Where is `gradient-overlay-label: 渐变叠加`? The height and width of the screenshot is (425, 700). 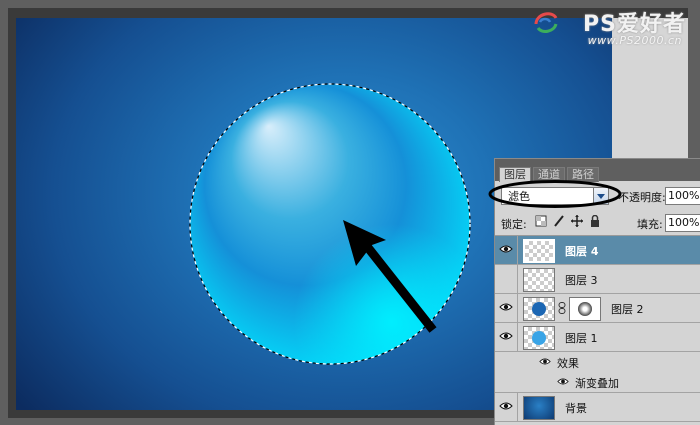
gradient-overlay-label: 渐变叠加 is located at coordinates (597, 383).